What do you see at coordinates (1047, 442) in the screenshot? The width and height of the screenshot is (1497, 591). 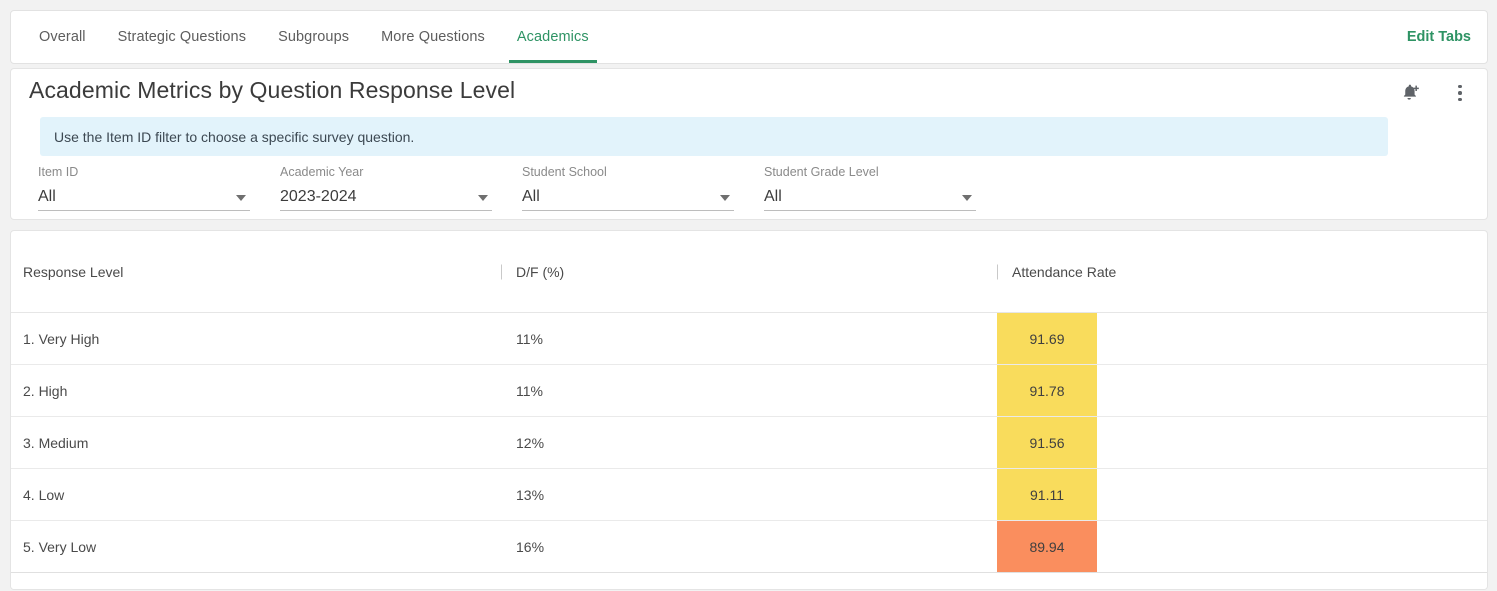 I see `attendance-heat-cell: 91.56` at bounding box center [1047, 442].